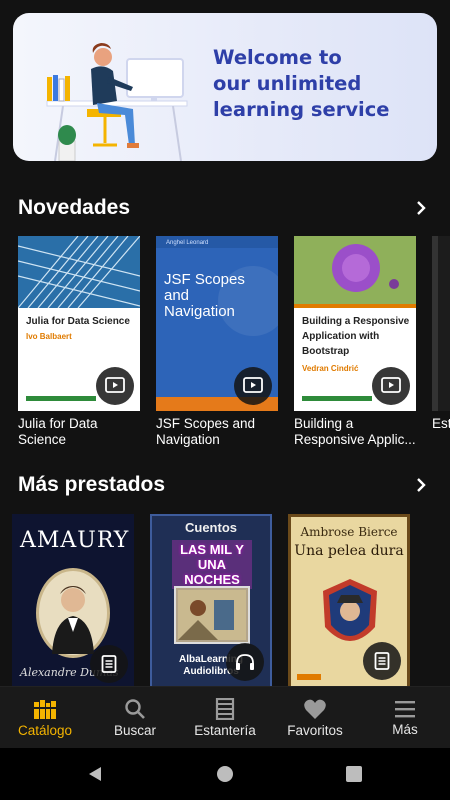 Image resolution: width=450 pixels, height=800 pixels. I want to click on nav-label: Estantería, so click(225, 730).